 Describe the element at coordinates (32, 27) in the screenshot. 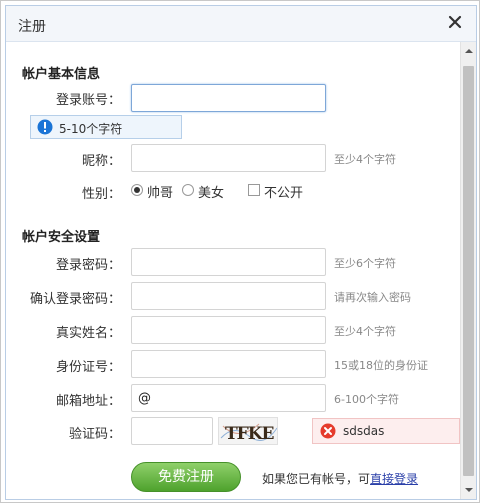

I see `dialog-title: 注册` at that location.